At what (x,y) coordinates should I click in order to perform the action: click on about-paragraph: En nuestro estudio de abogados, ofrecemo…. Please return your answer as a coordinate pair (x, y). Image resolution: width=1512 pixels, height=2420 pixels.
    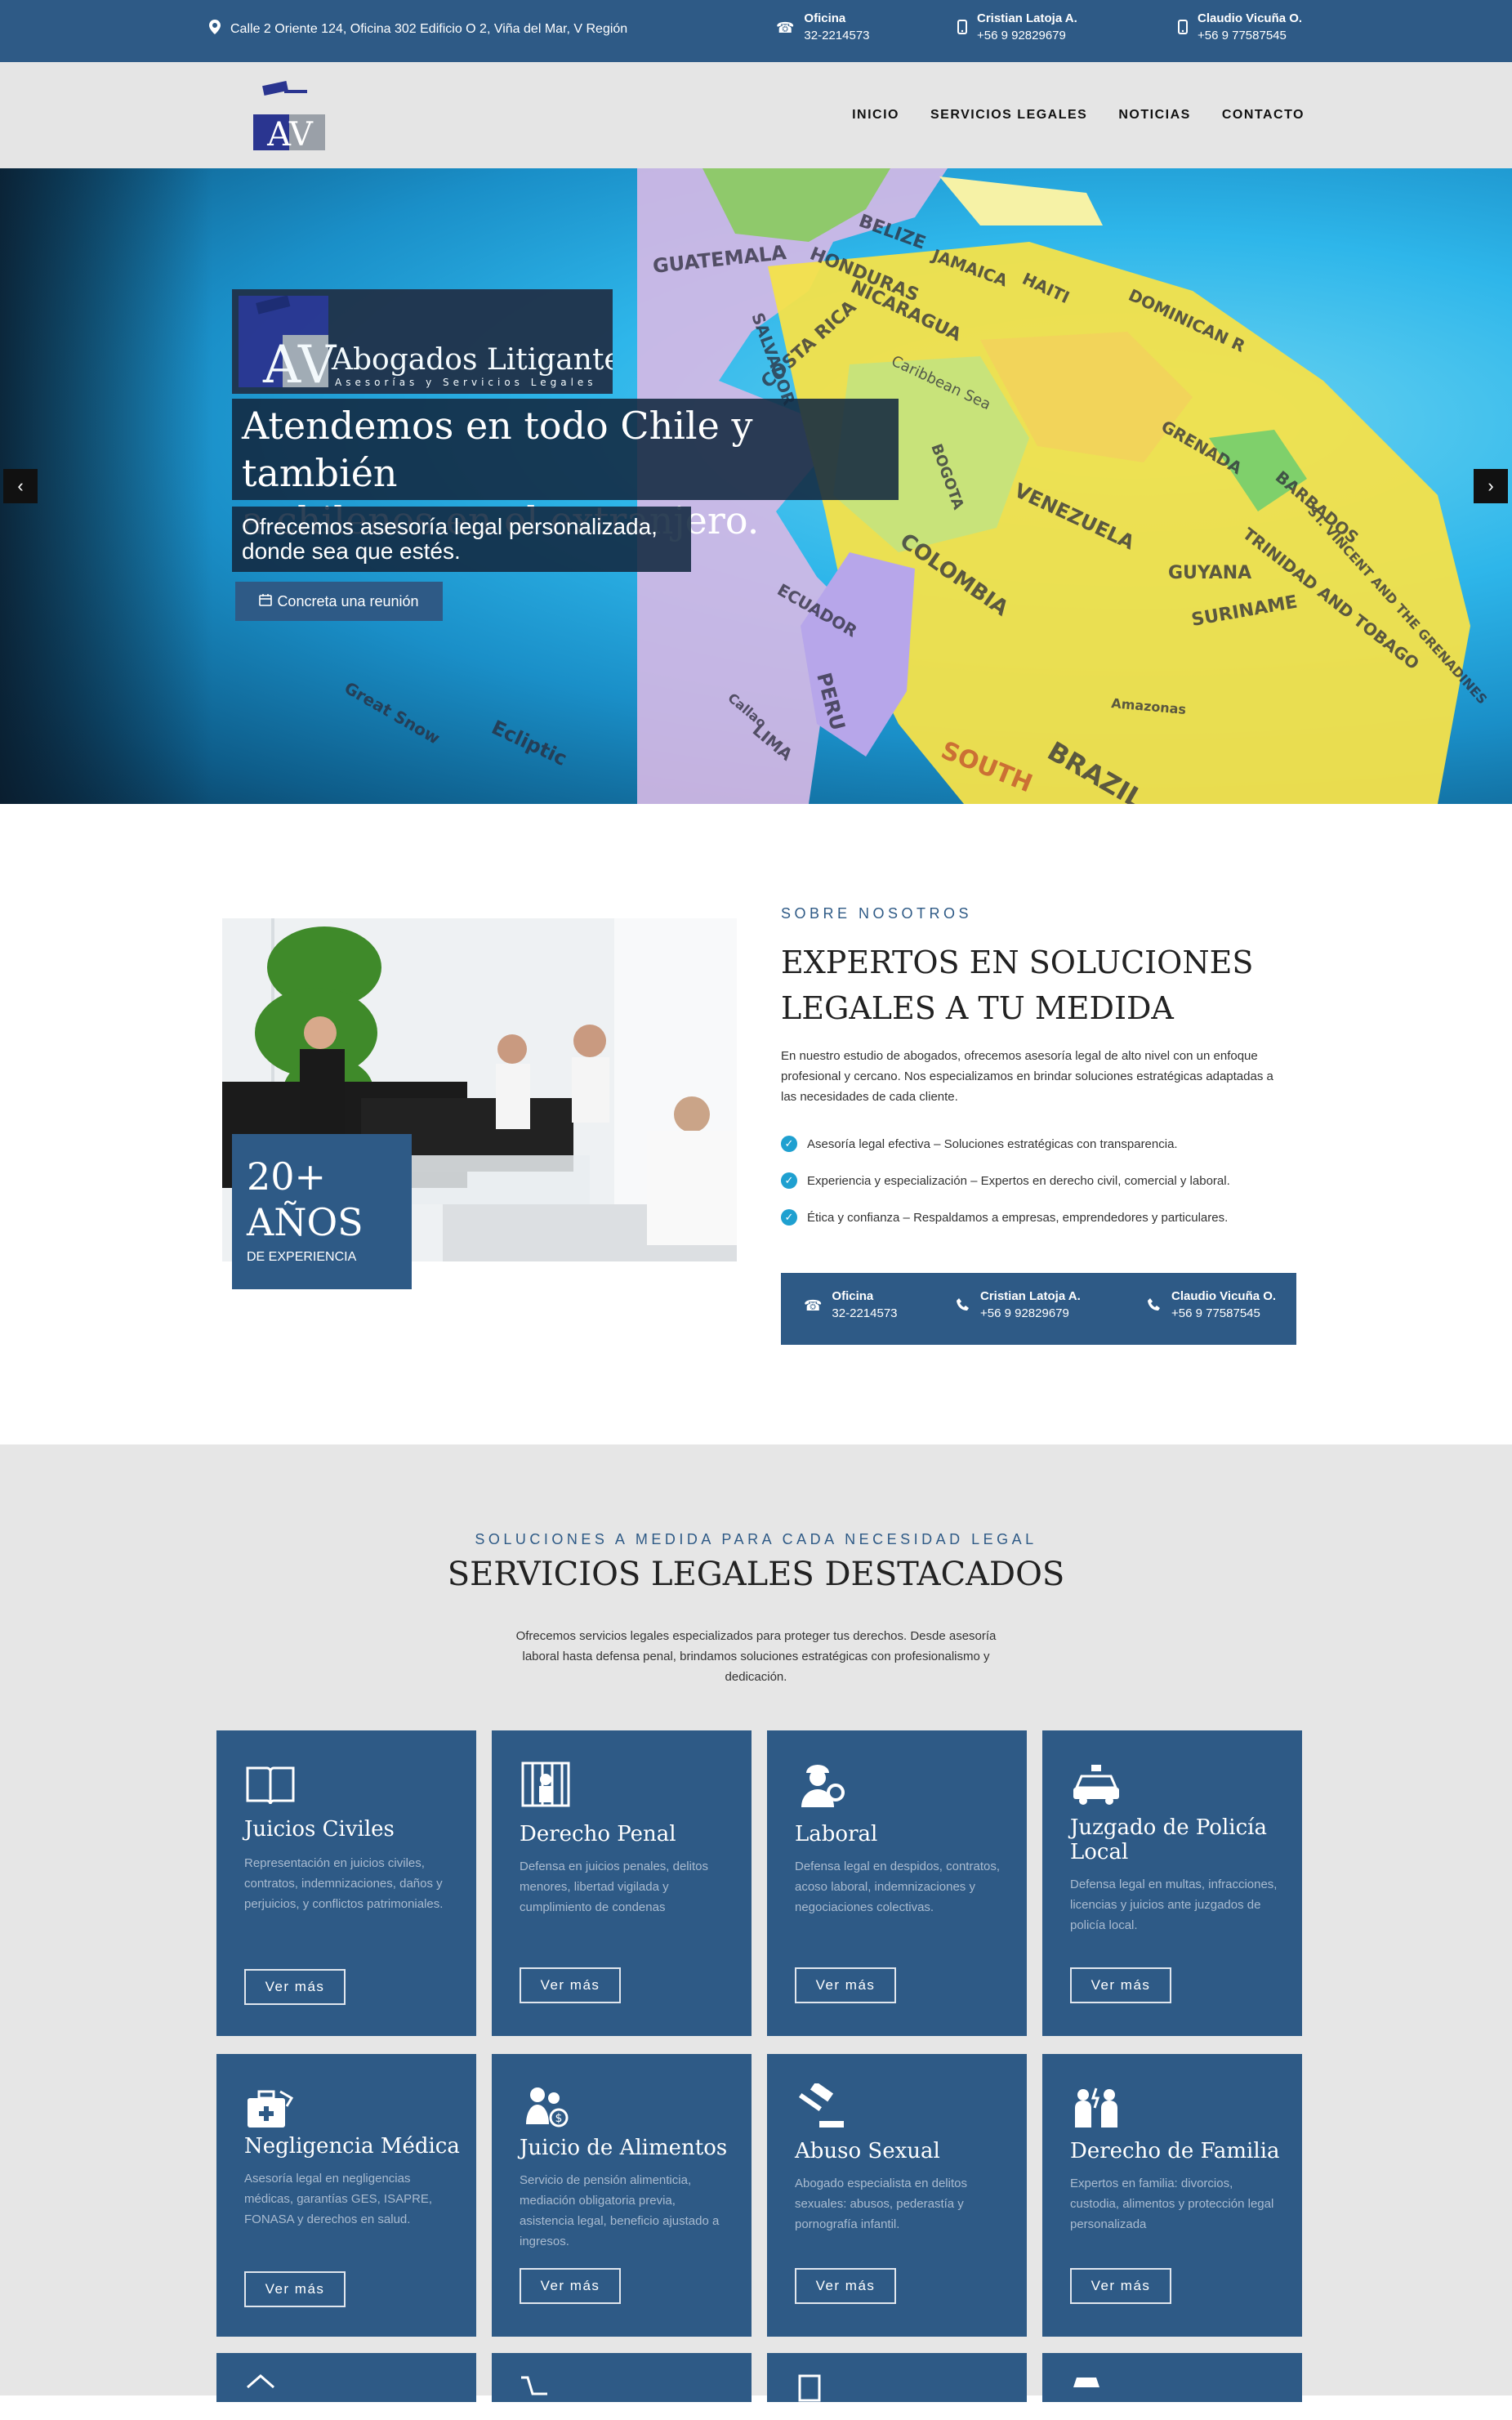
    Looking at the image, I should click on (1027, 1076).